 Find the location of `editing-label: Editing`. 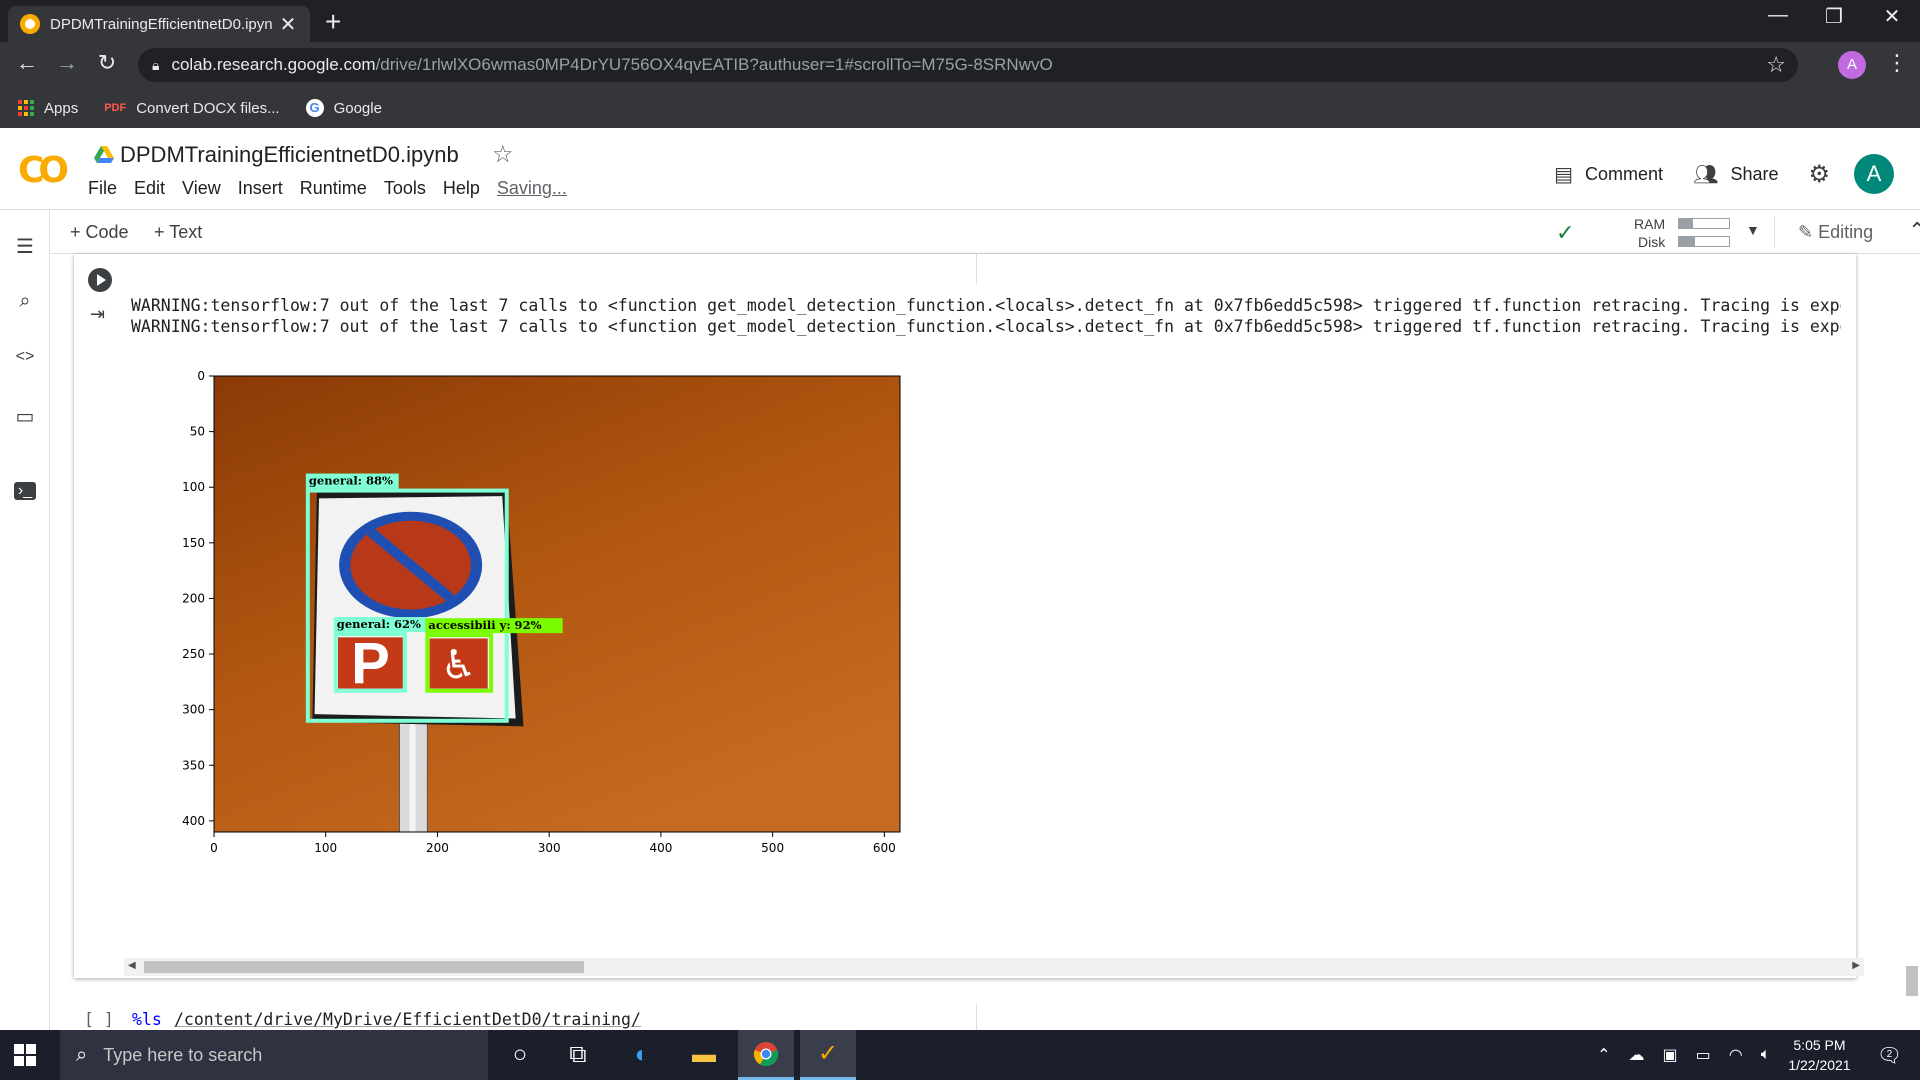

editing-label: Editing is located at coordinates (1846, 232).